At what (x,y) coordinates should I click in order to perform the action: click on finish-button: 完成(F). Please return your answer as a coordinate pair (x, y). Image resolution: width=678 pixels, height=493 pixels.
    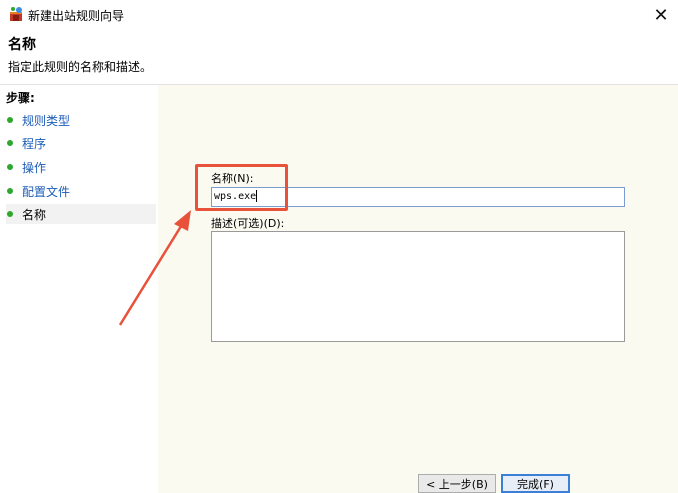
    Looking at the image, I should click on (535, 483).